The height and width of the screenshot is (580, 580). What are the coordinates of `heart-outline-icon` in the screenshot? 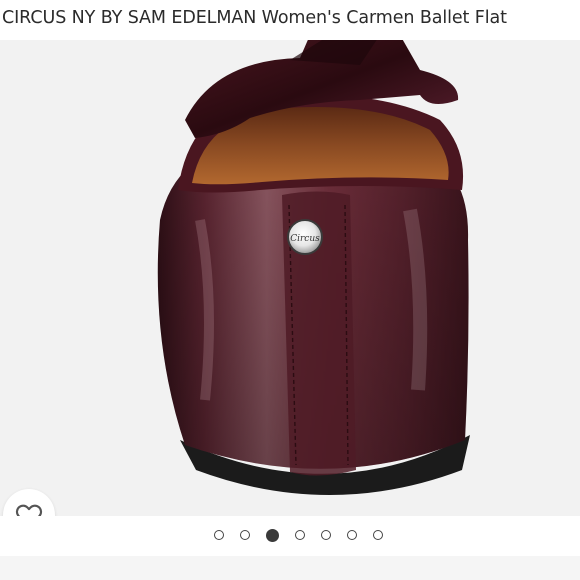 It's located at (29, 510).